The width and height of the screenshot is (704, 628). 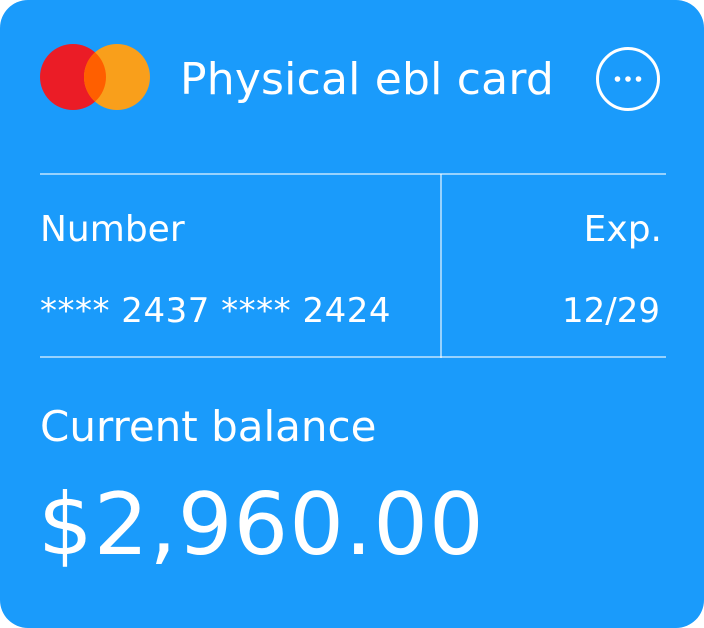 I want to click on divider-vertical, so click(x=441, y=266).